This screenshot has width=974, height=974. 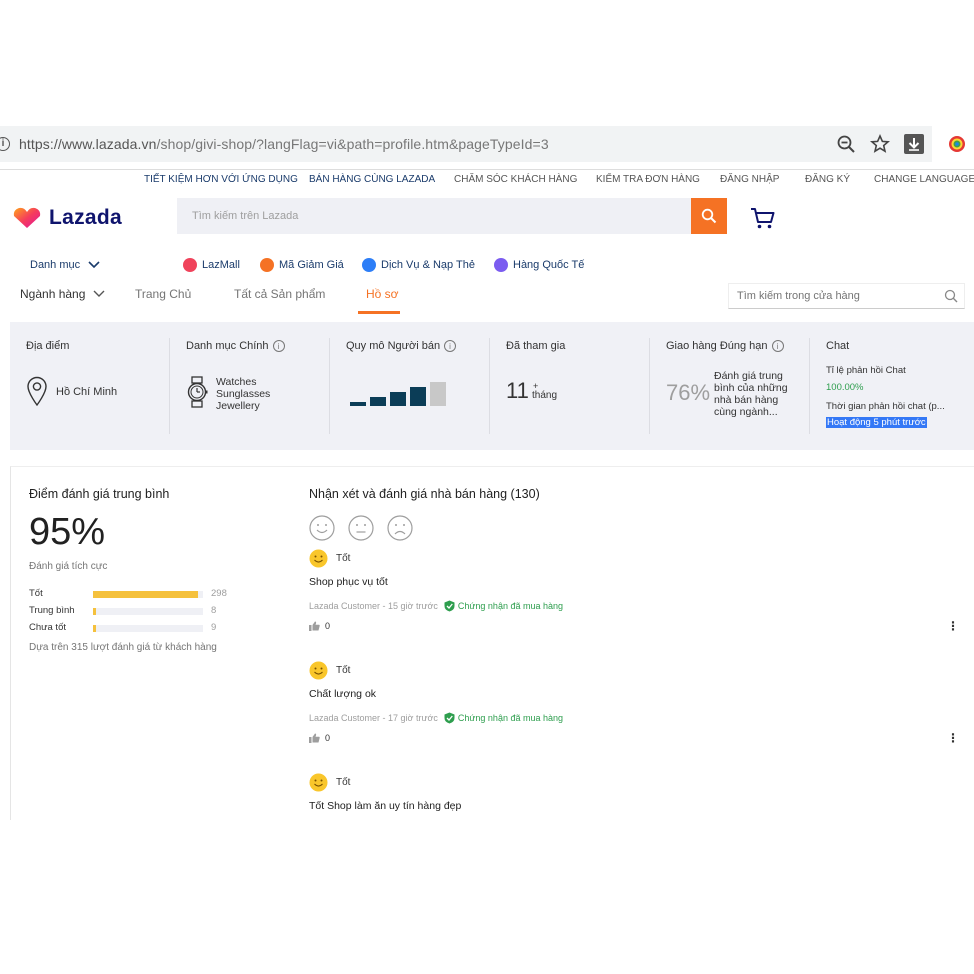 What do you see at coordinates (501, 265) in the screenshot?
I see `global-icon` at bounding box center [501, 265].